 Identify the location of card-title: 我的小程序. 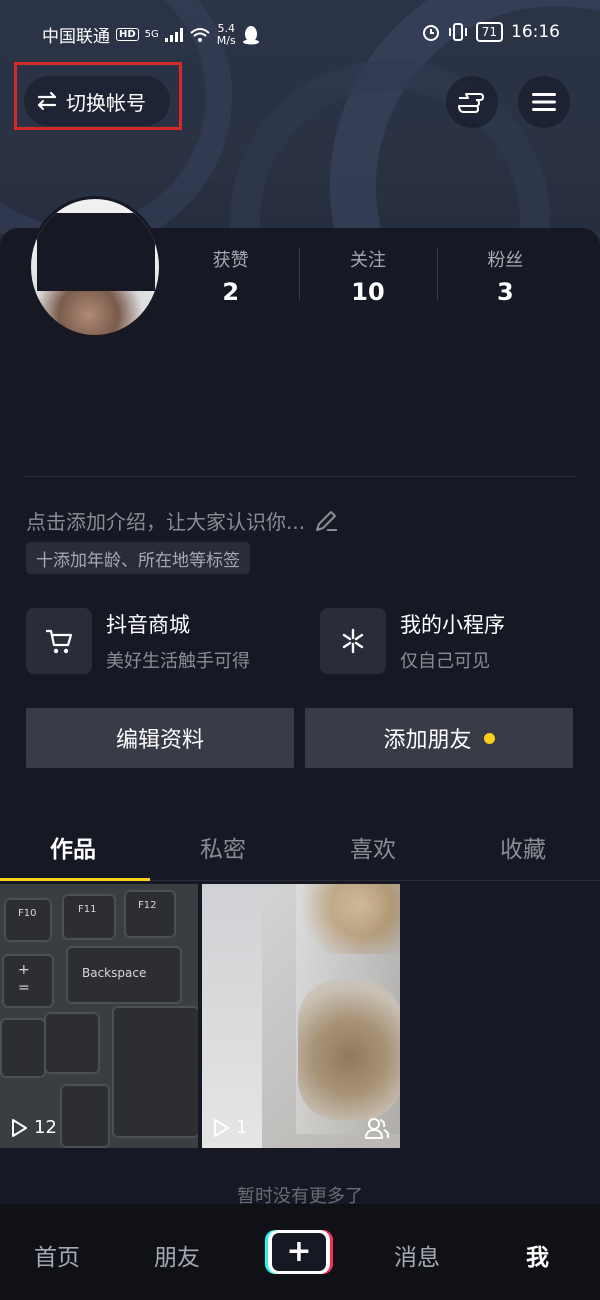
(452, 625).